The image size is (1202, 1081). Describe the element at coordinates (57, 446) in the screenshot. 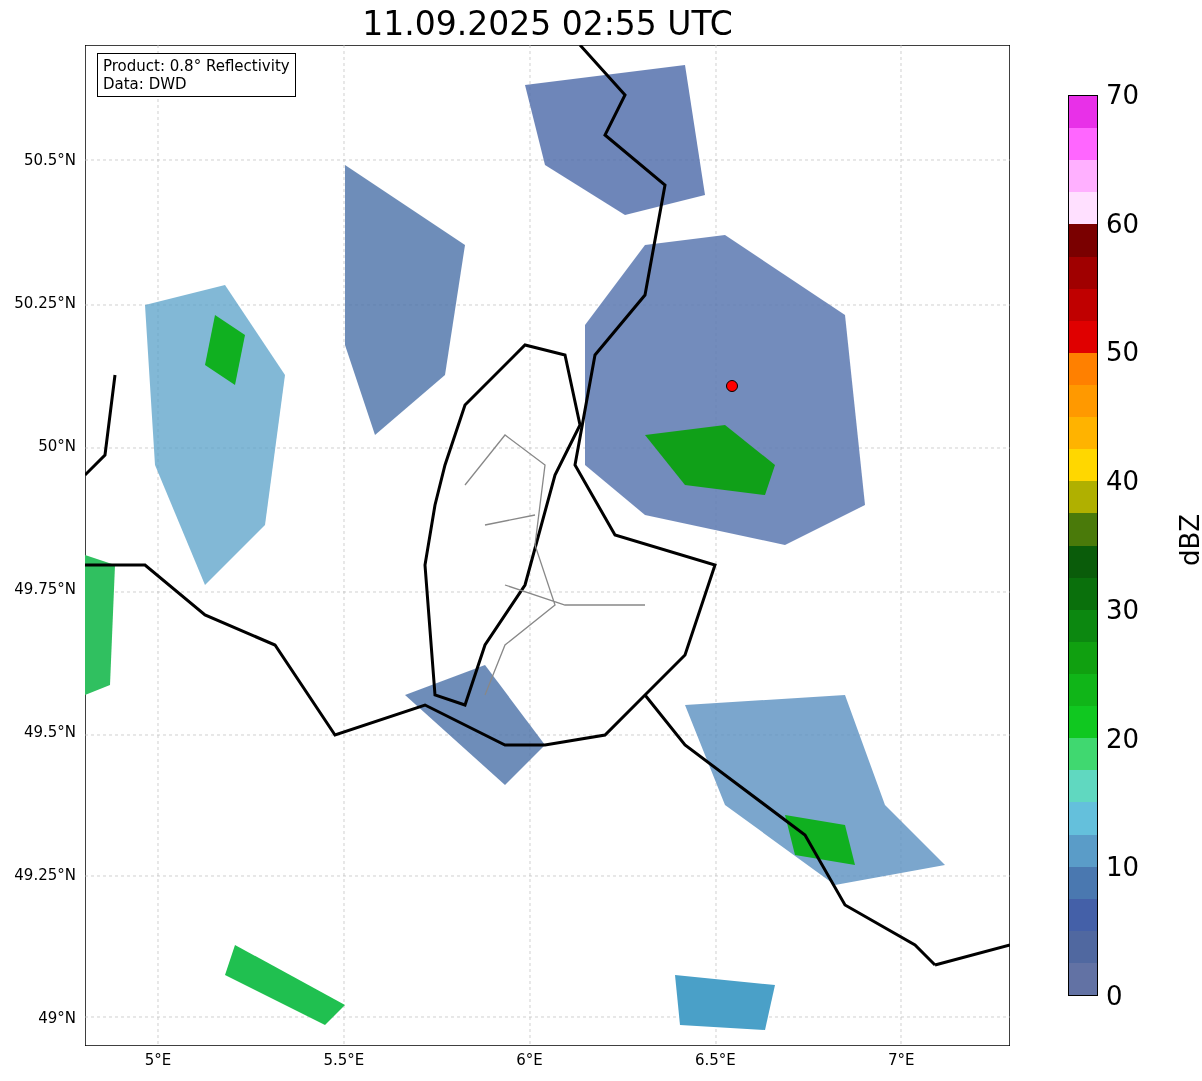

I see `latitude-label: 50°N` at that location.